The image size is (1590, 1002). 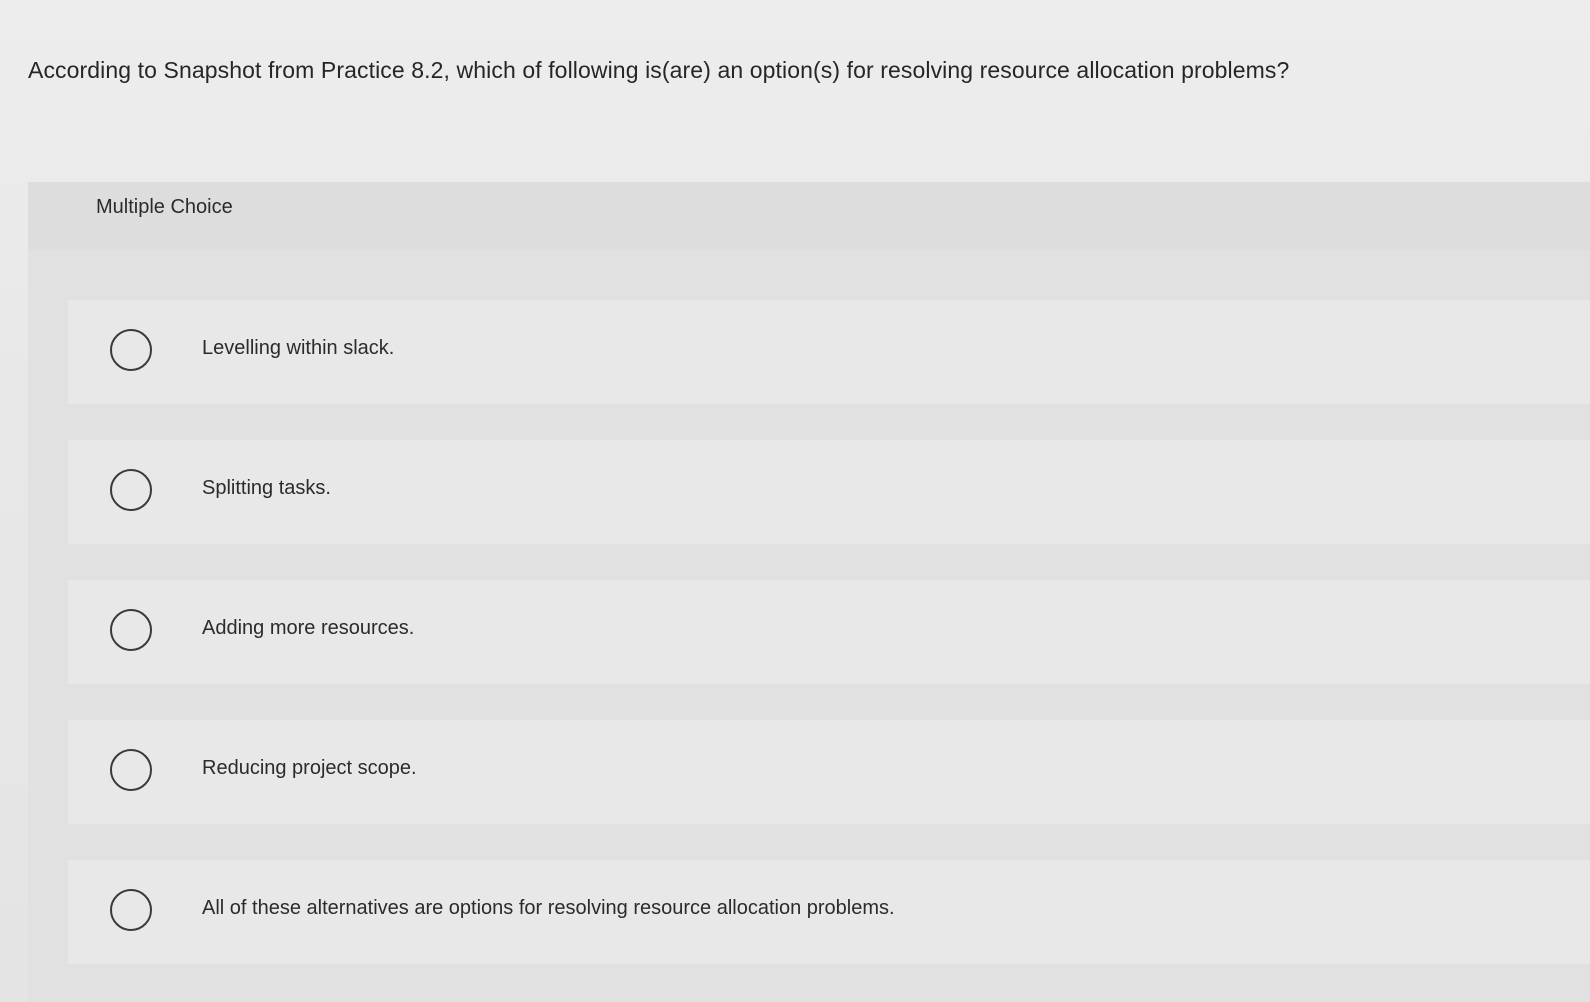 I want to click on answer-option: Adding more resources., so click(x=829, y=632).